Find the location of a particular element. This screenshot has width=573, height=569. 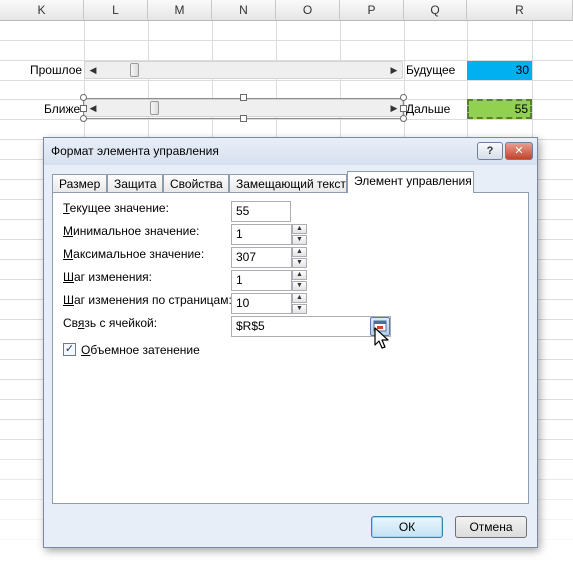

cell-r7-copied: 55 is located at coordinates (499, 109).